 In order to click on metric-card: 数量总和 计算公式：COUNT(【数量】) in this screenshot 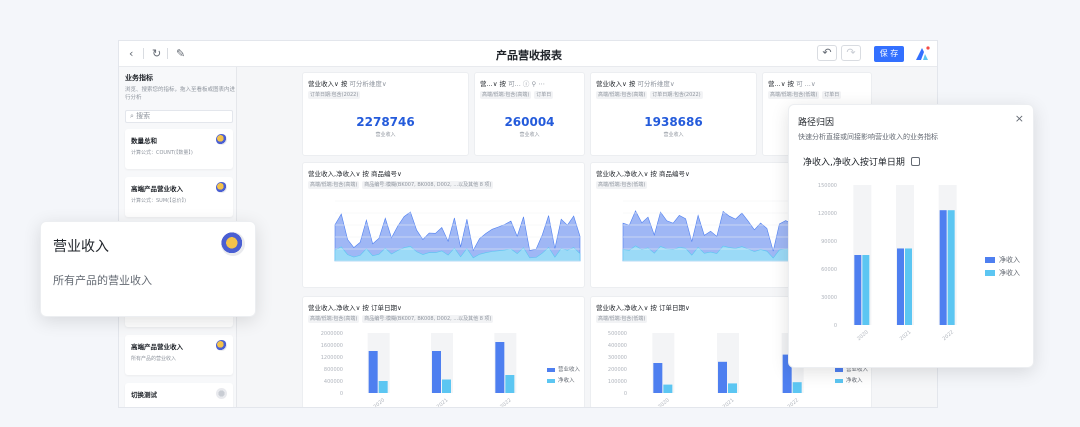, I will do `click(179, 149)`.